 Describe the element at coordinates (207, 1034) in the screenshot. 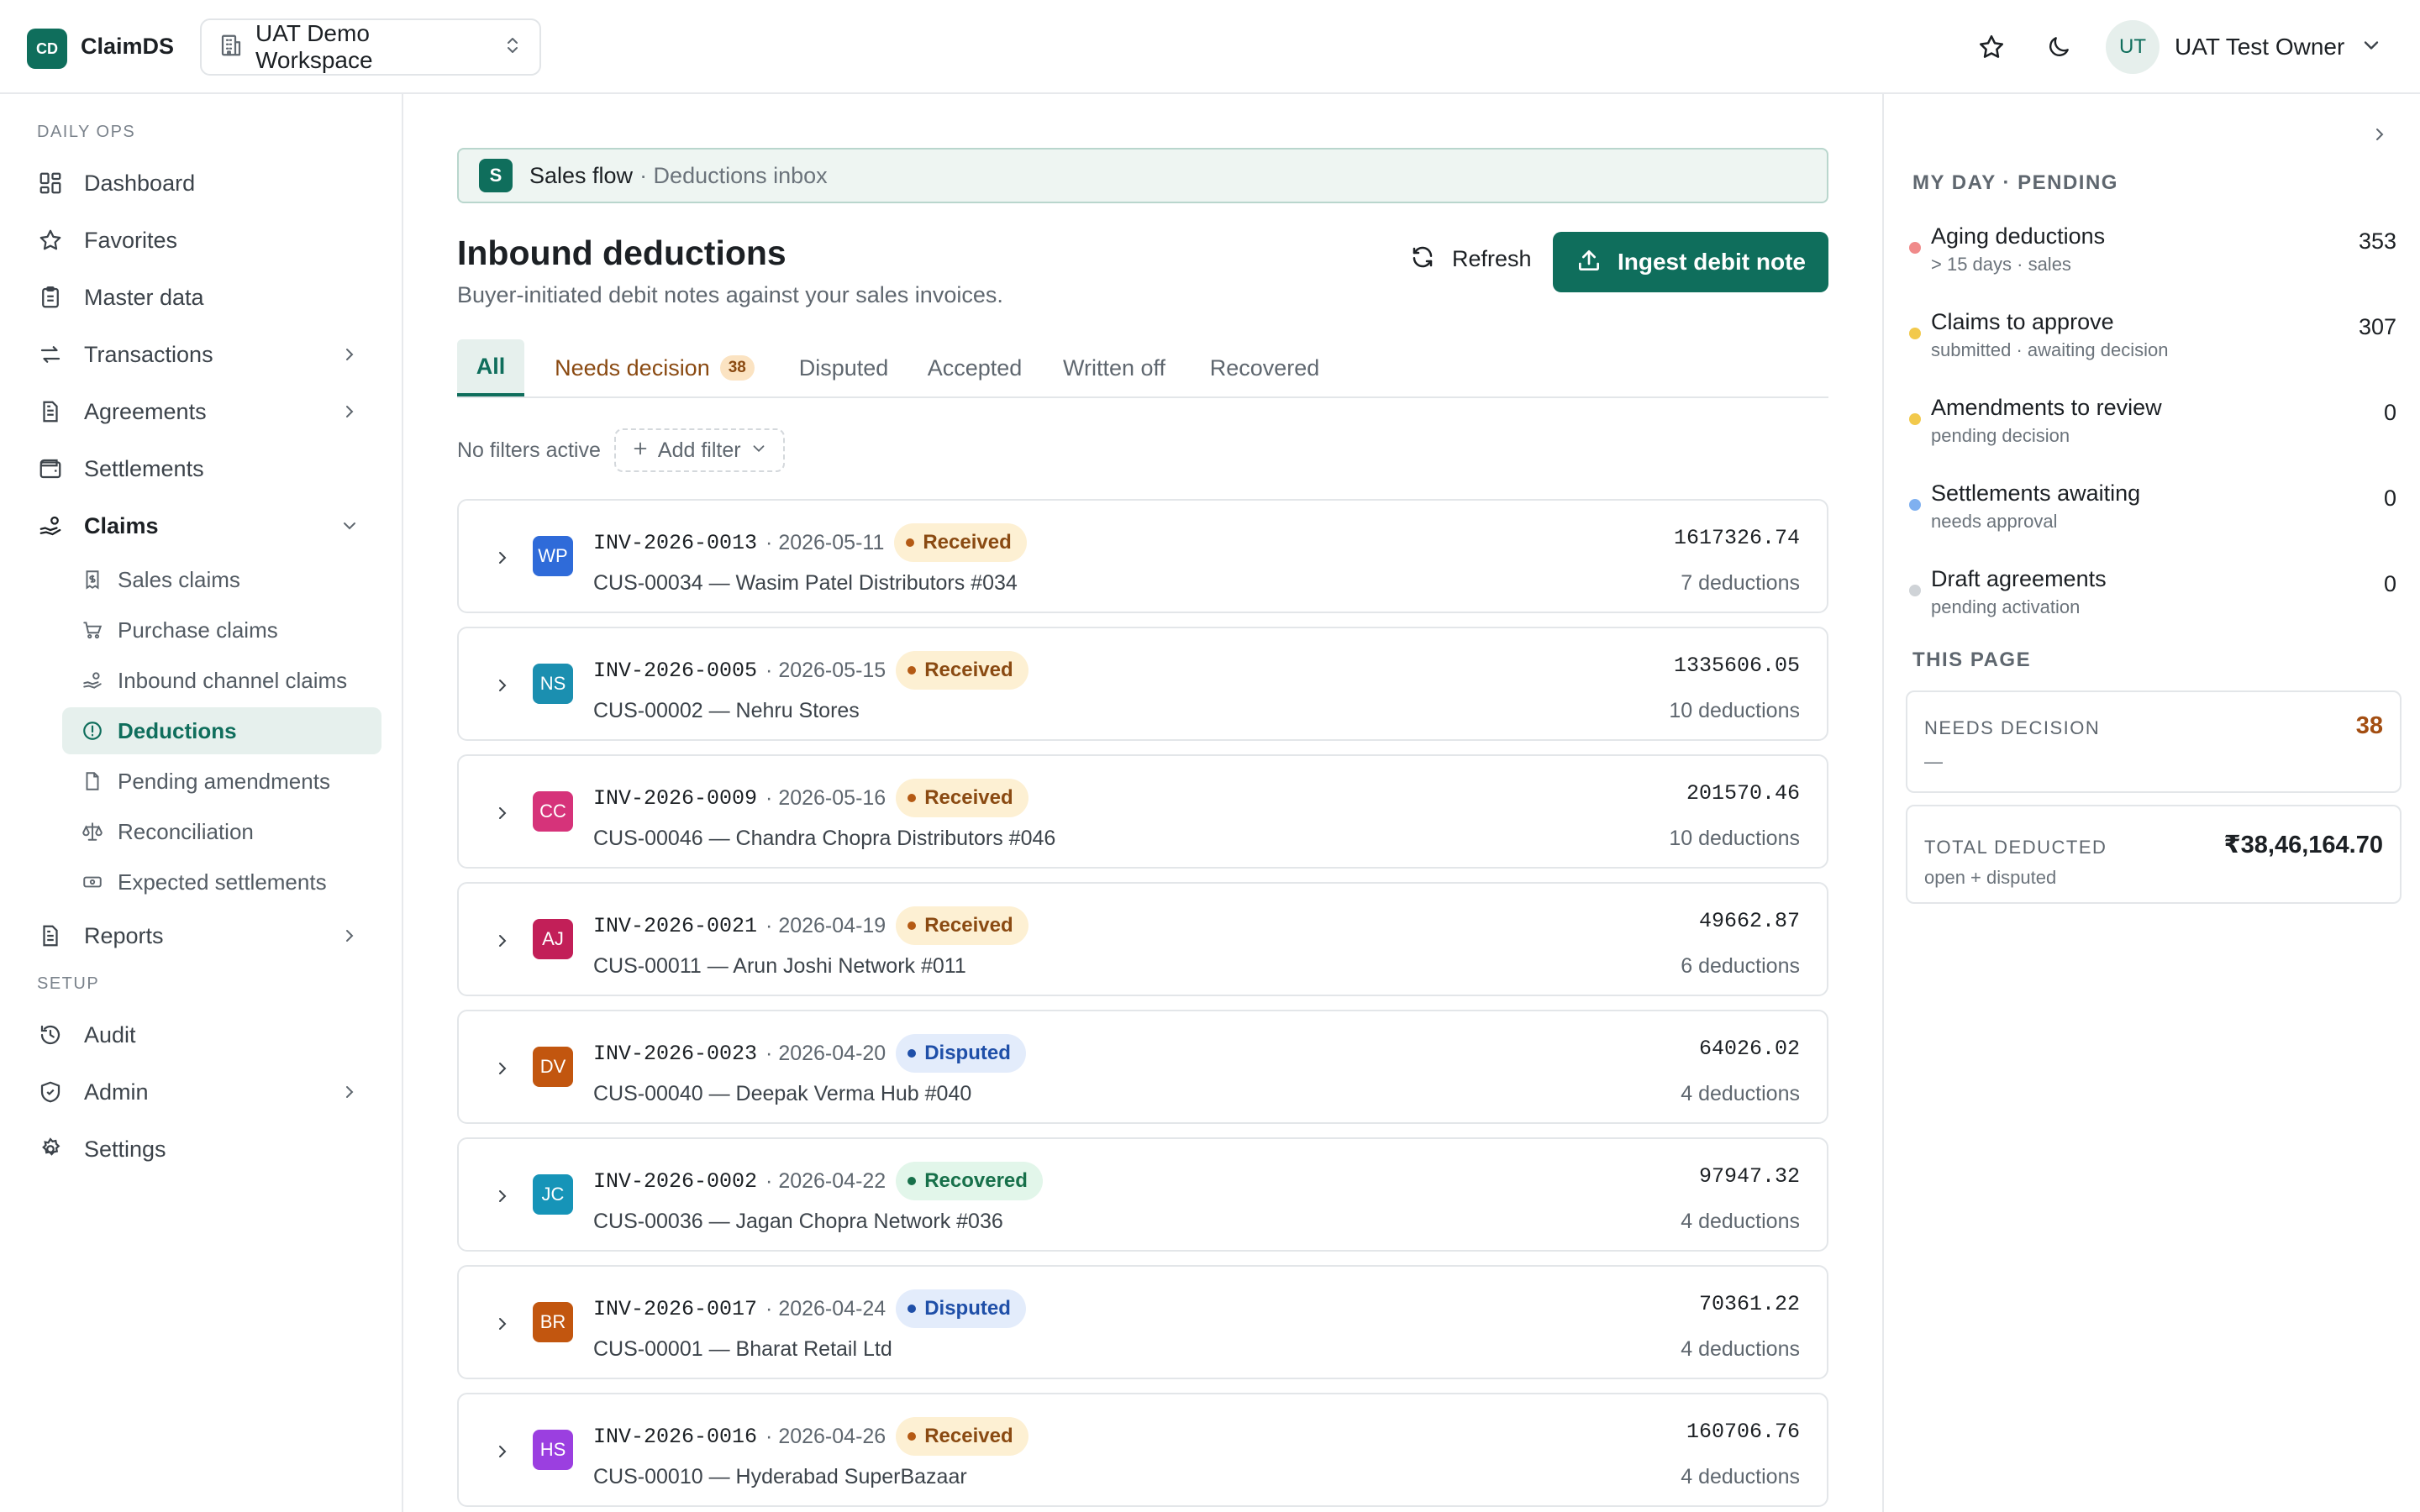

I see `sidebar-item-audit: Audit` at that location.